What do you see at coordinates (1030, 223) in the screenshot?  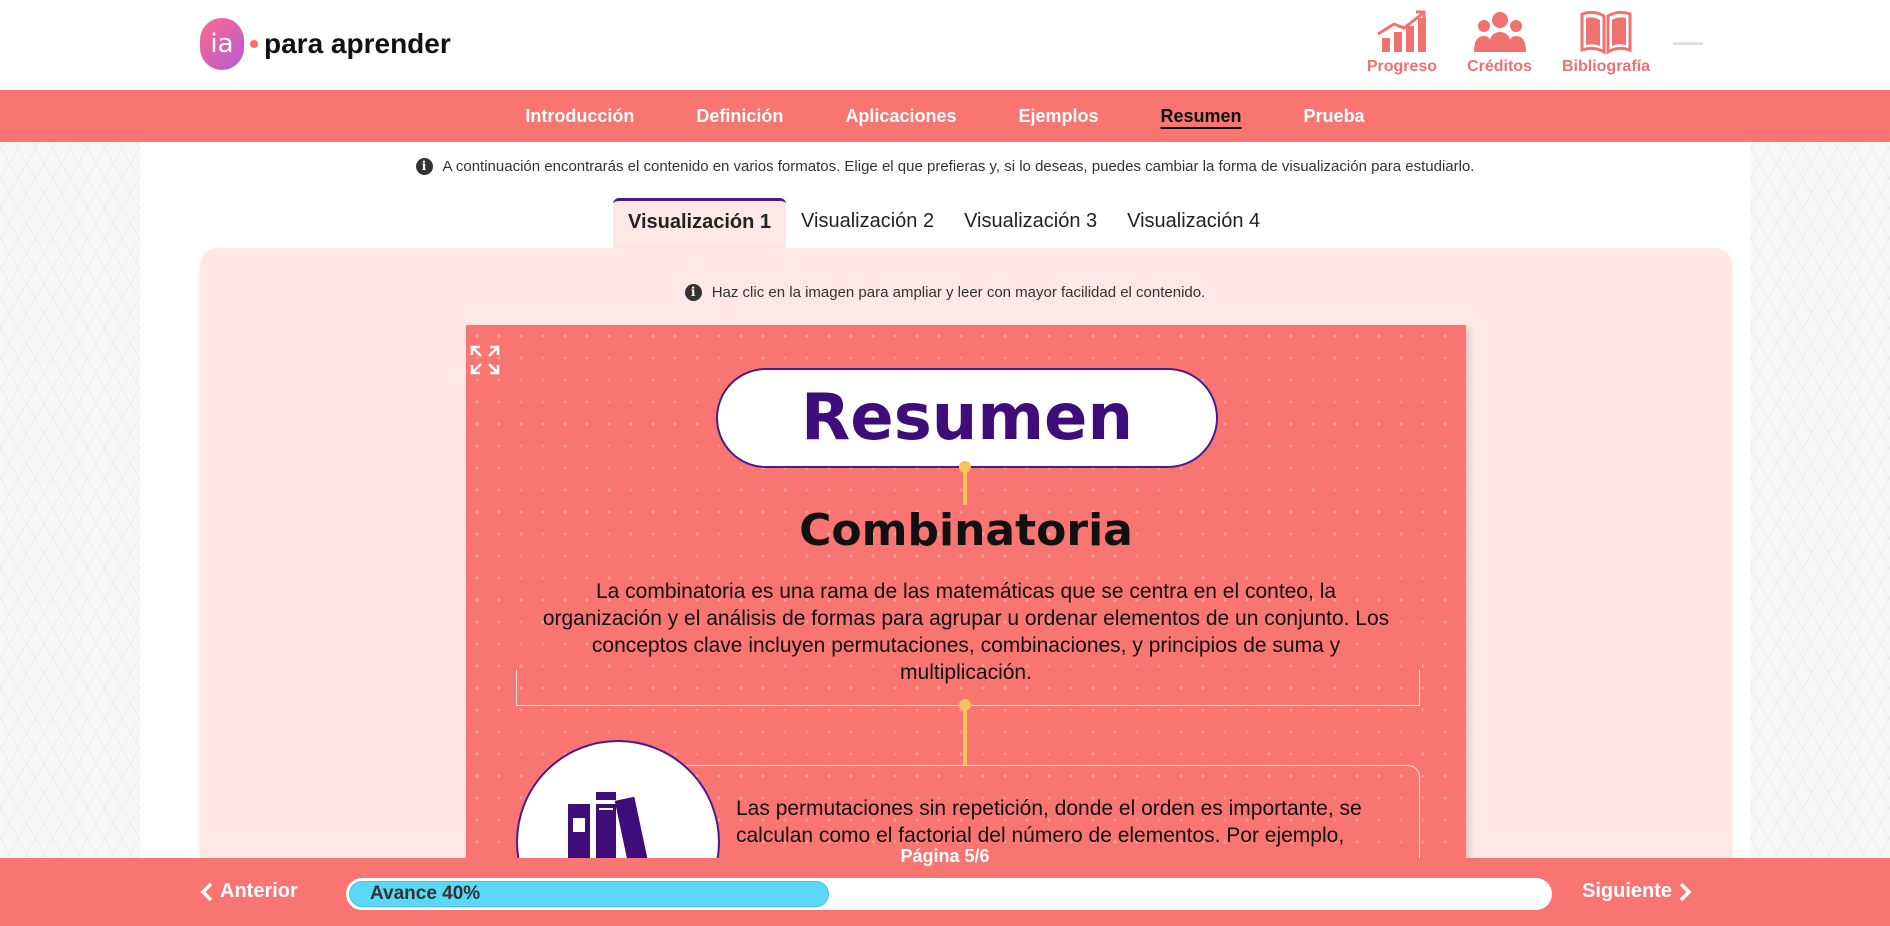 I see `tab-visualizacion-3: Visualización 3` at bounding box center [1030, 223].